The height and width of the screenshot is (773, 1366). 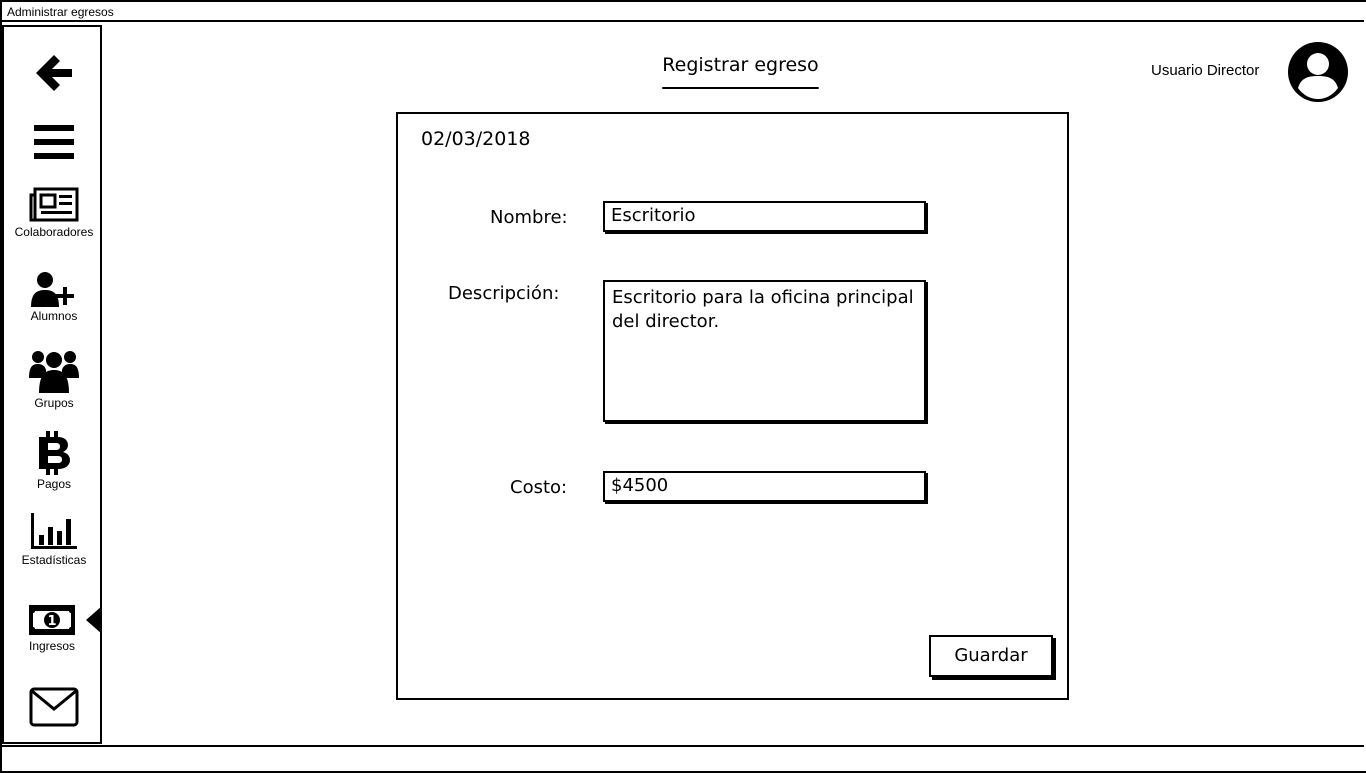 I want to click on sidebar-item-label: Pagos, so click(x=54, y=484).